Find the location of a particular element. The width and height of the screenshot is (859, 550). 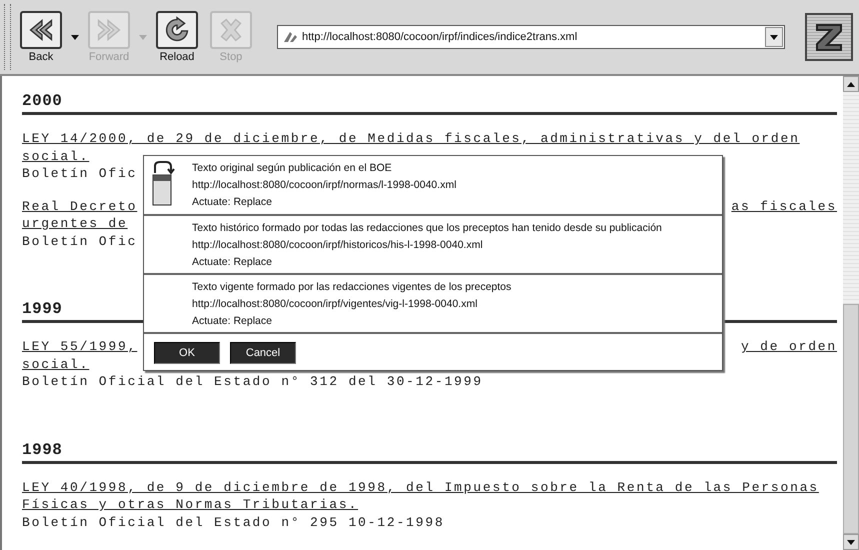

menu-item-url: http://localhost:8080/cocoon/irpf/vigentes/vig-l-1998-0040.xml is located at coordinates (335, 304).